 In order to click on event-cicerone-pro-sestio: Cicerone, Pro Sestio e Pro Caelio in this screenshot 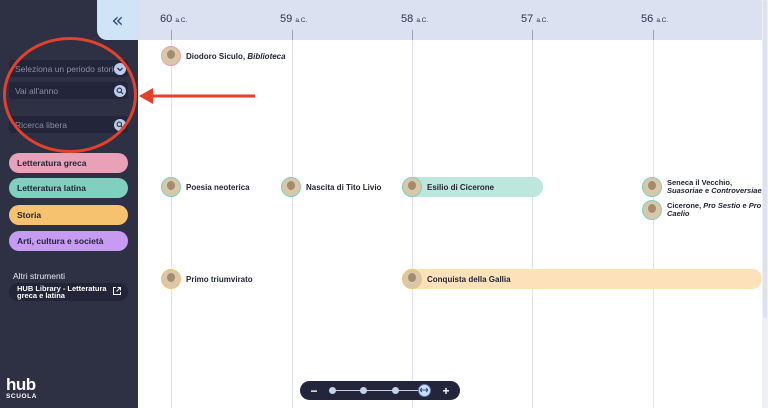, I will do `click(703, 210)`.